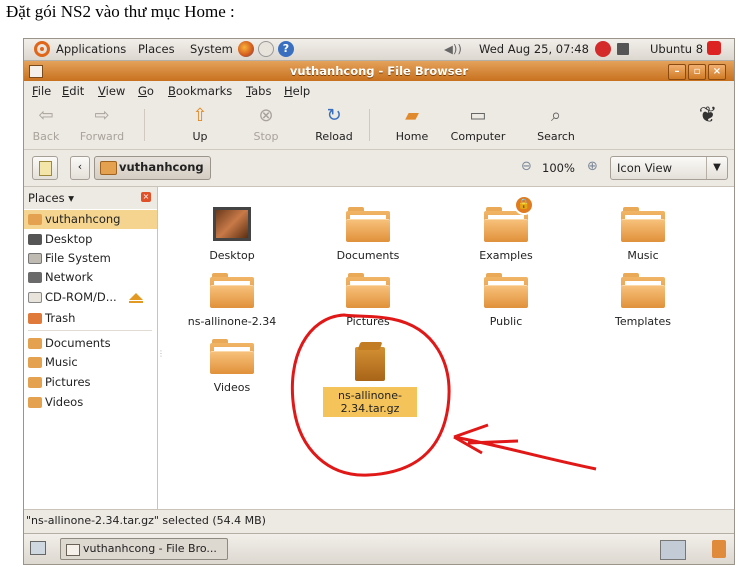 The image size is (739, 567). Describe the element at coordinates (90, 258) in the screenshot. I see `sidebar-item-filesystem: File System` at that location.